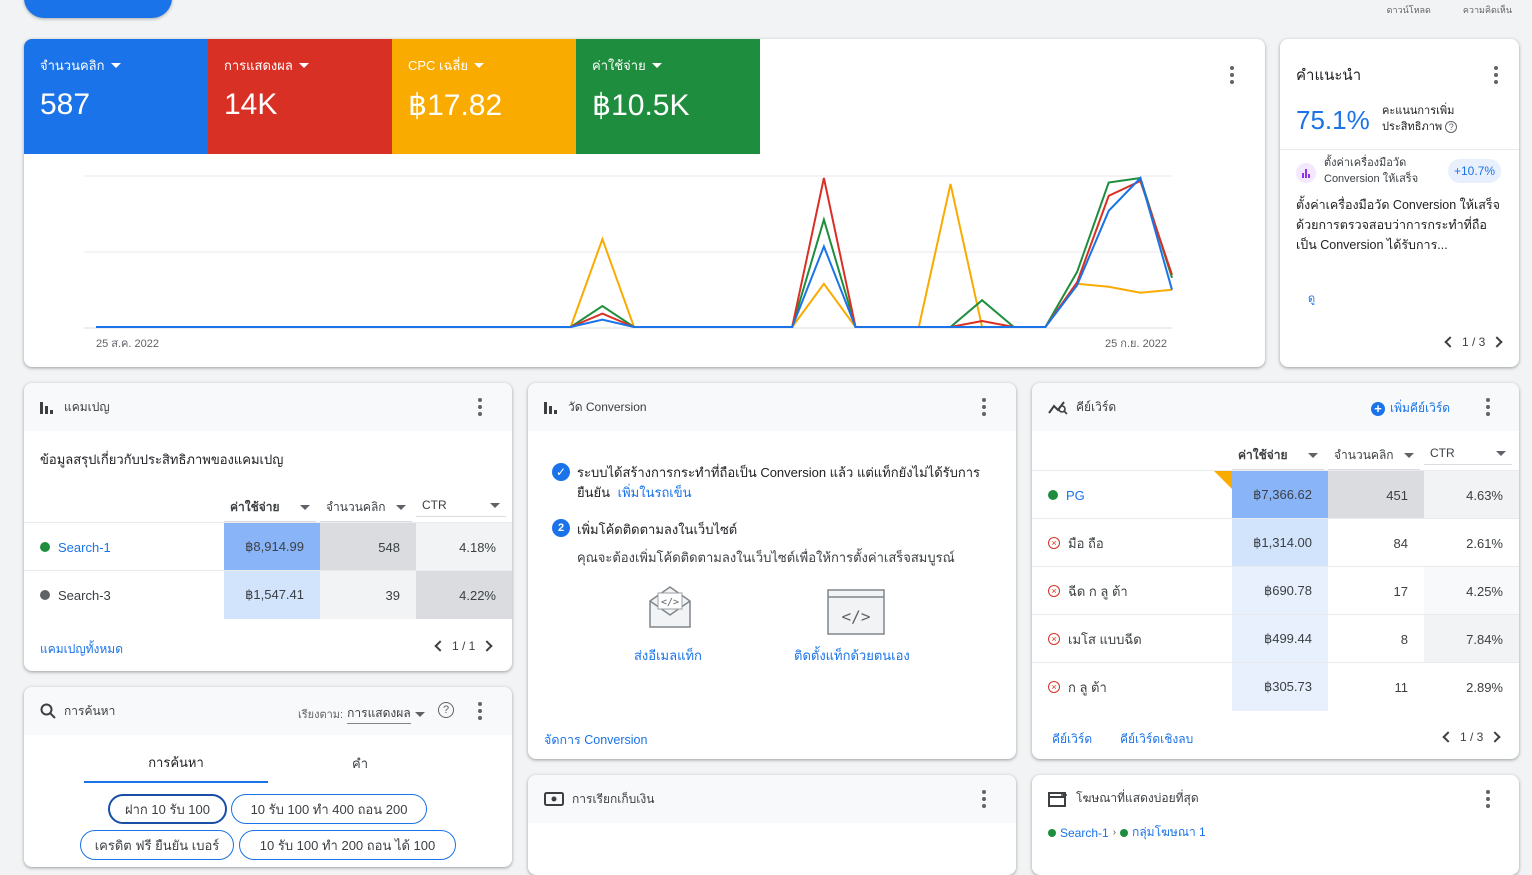  I want to click on performance-chart, so click(628, 252).